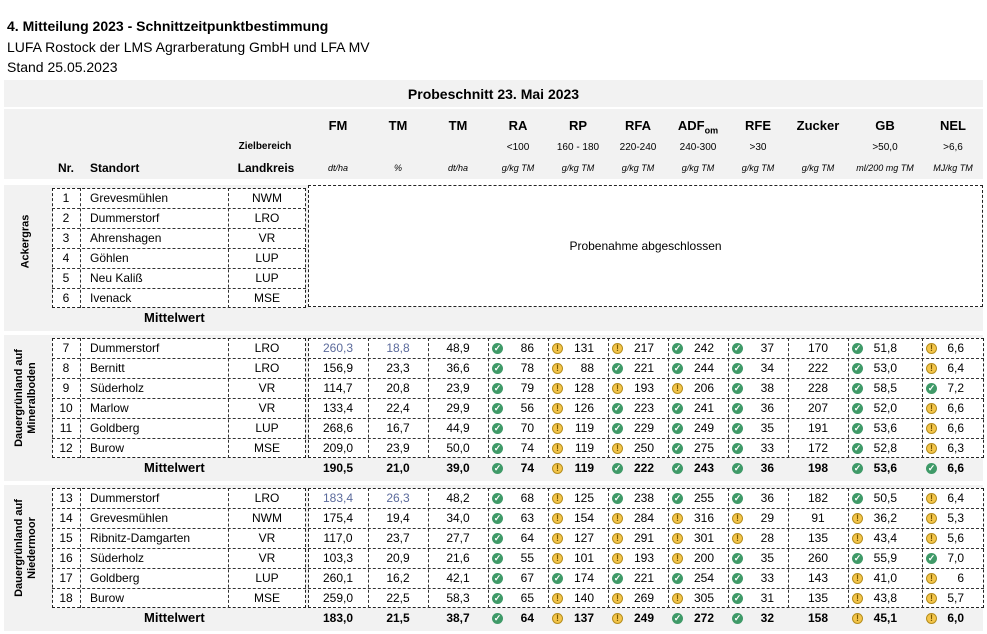 Image resolution: width=987 pixels, height=634 pixels. I want to click on table-row-adf: 206, so click(703, 388).